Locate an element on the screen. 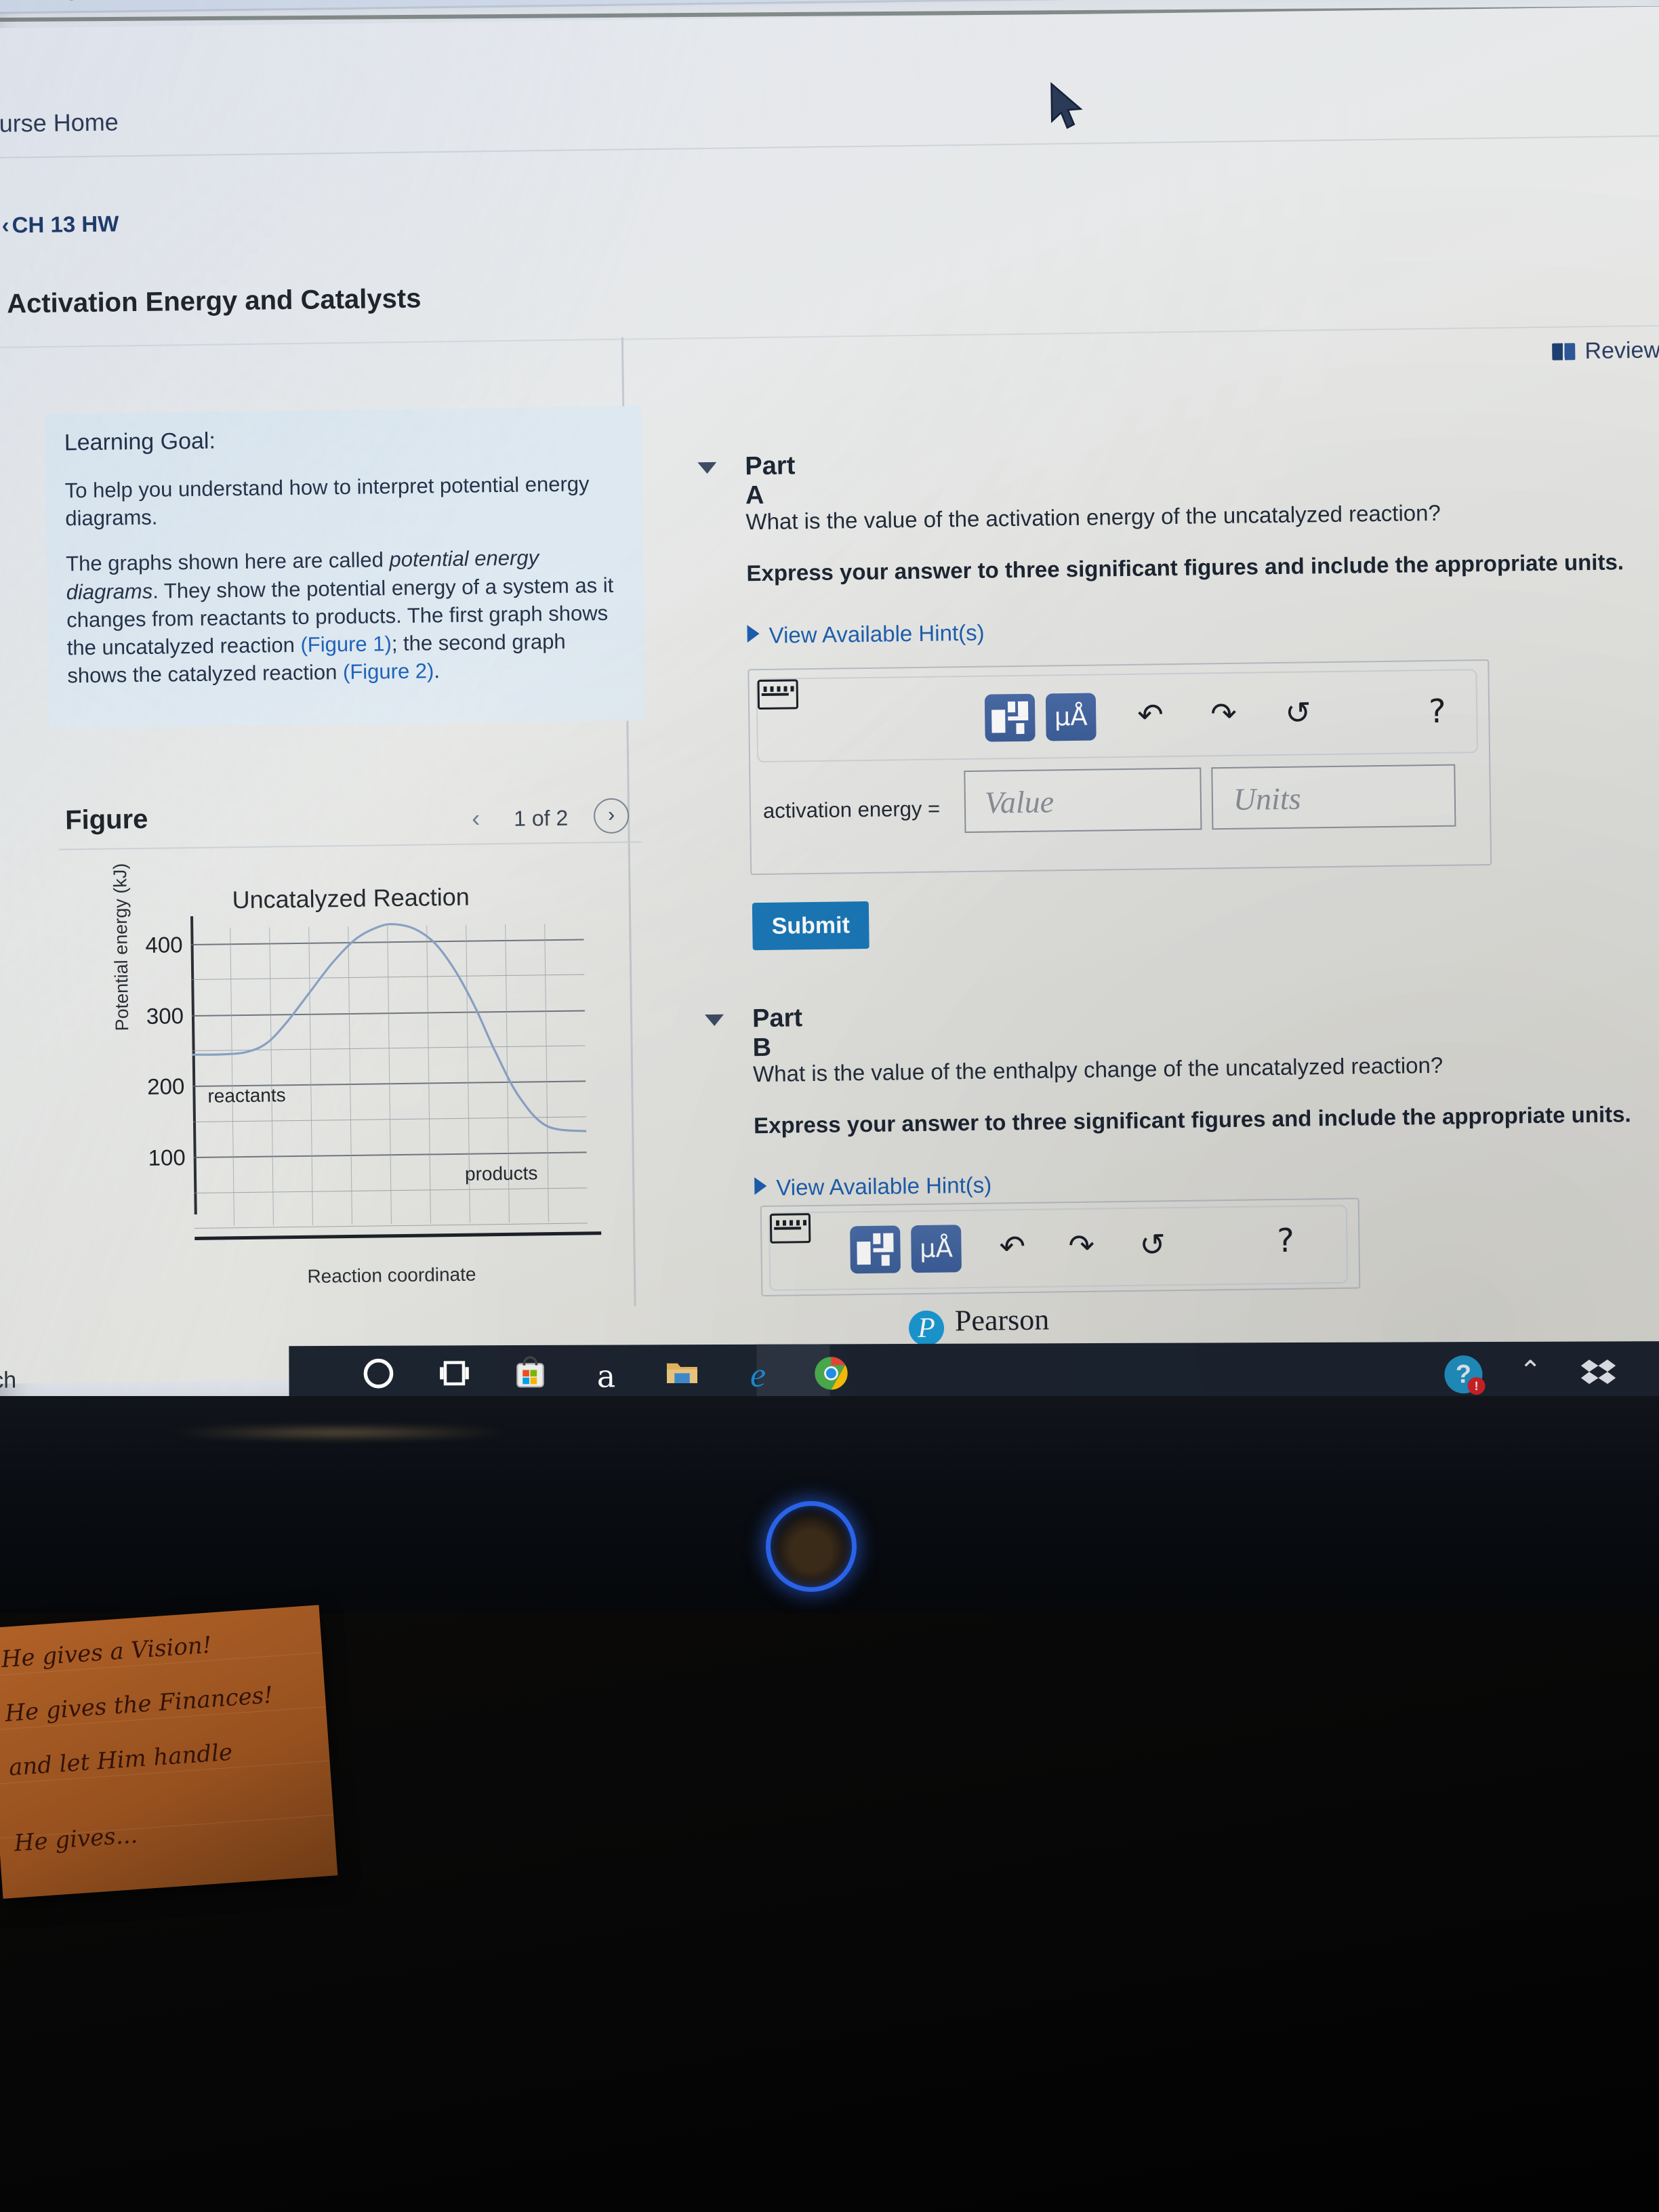 This screenshot has height=2212, width=1659. part-a-answer-label: activation energy = is located at coordinates (852, 809).